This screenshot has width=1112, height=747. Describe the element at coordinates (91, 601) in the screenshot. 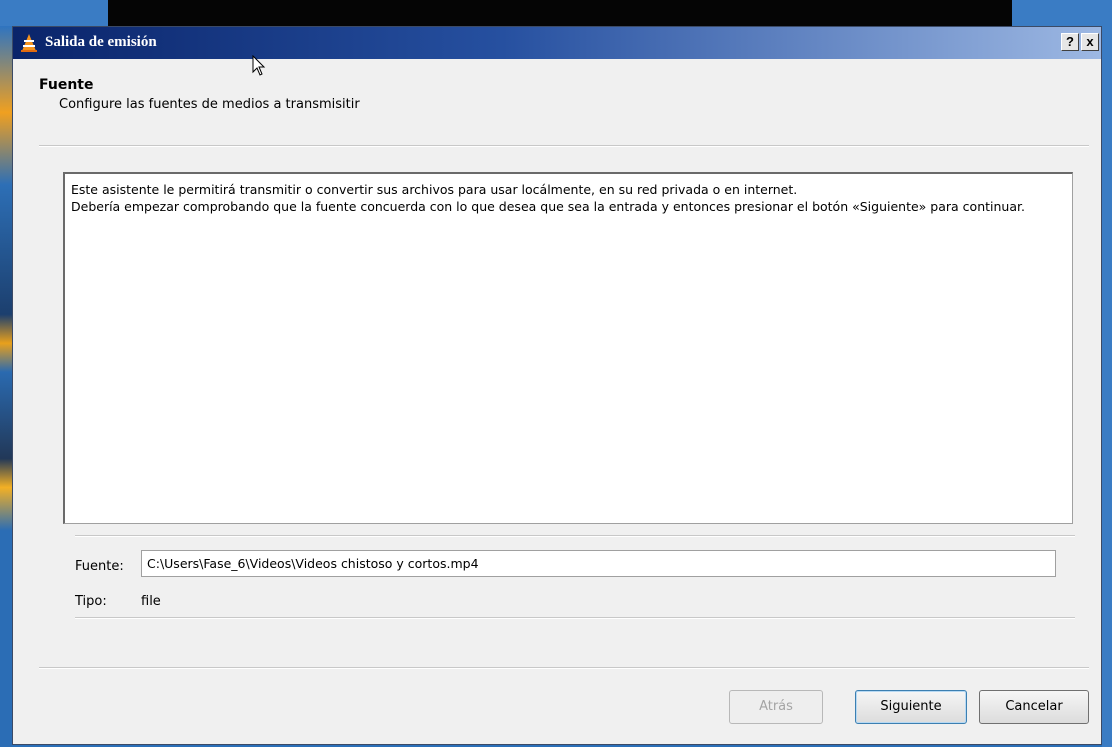

I see `type-label: Tipo:` at that location.